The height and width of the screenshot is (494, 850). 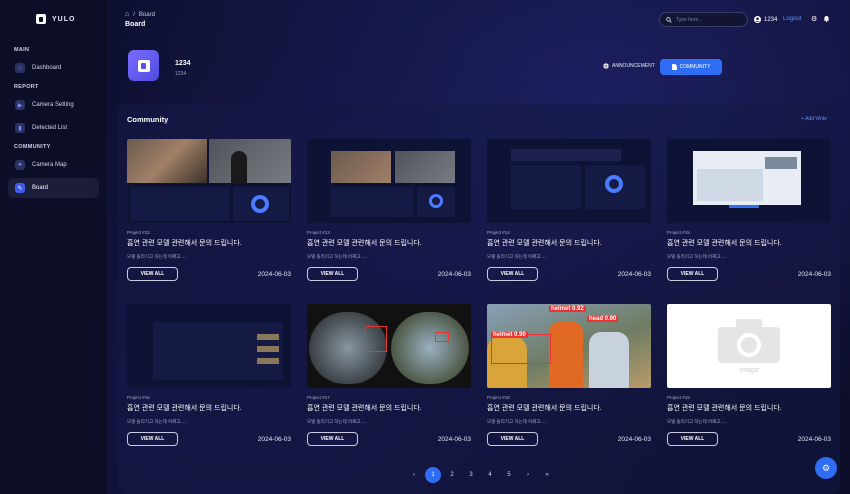 What do you see at coordinates (757, 19) in the screenshot?
I see `user-icon` at bounding box center [757, 19].